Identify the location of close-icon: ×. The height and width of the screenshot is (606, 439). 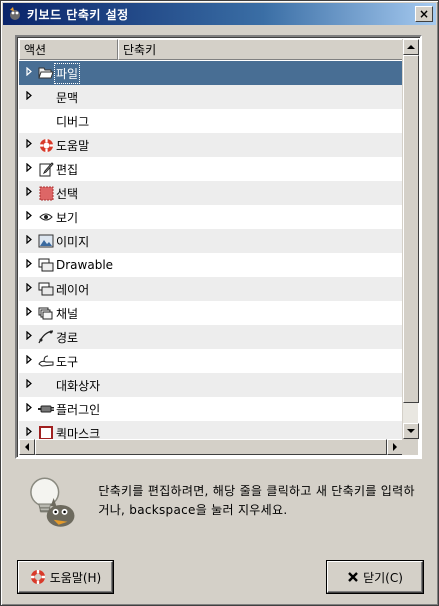
(424, 14).